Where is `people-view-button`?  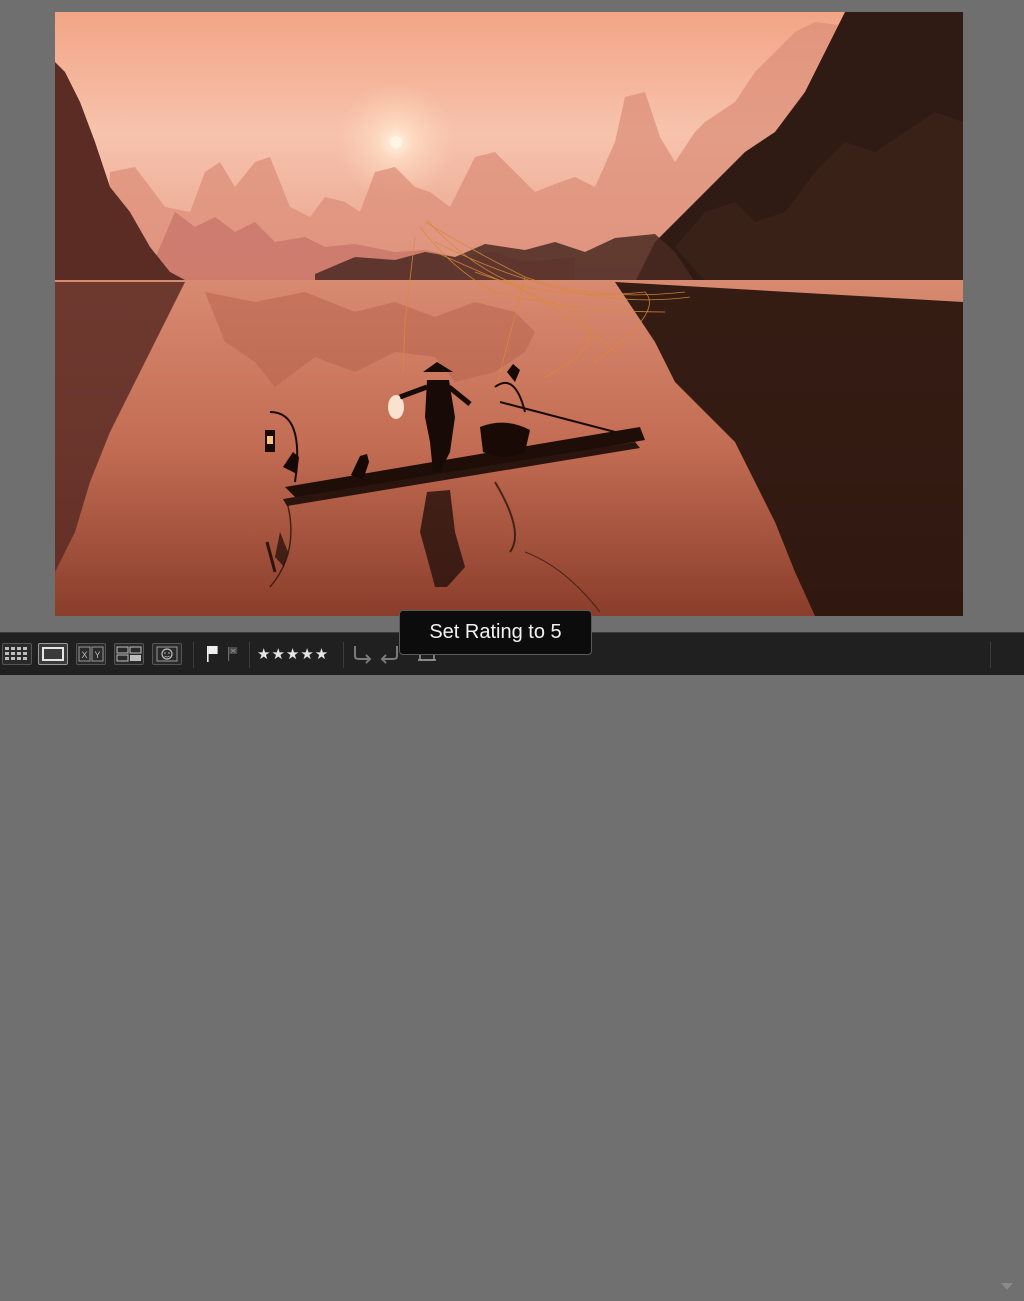
people-view-button is located at coordinates (167, 654).